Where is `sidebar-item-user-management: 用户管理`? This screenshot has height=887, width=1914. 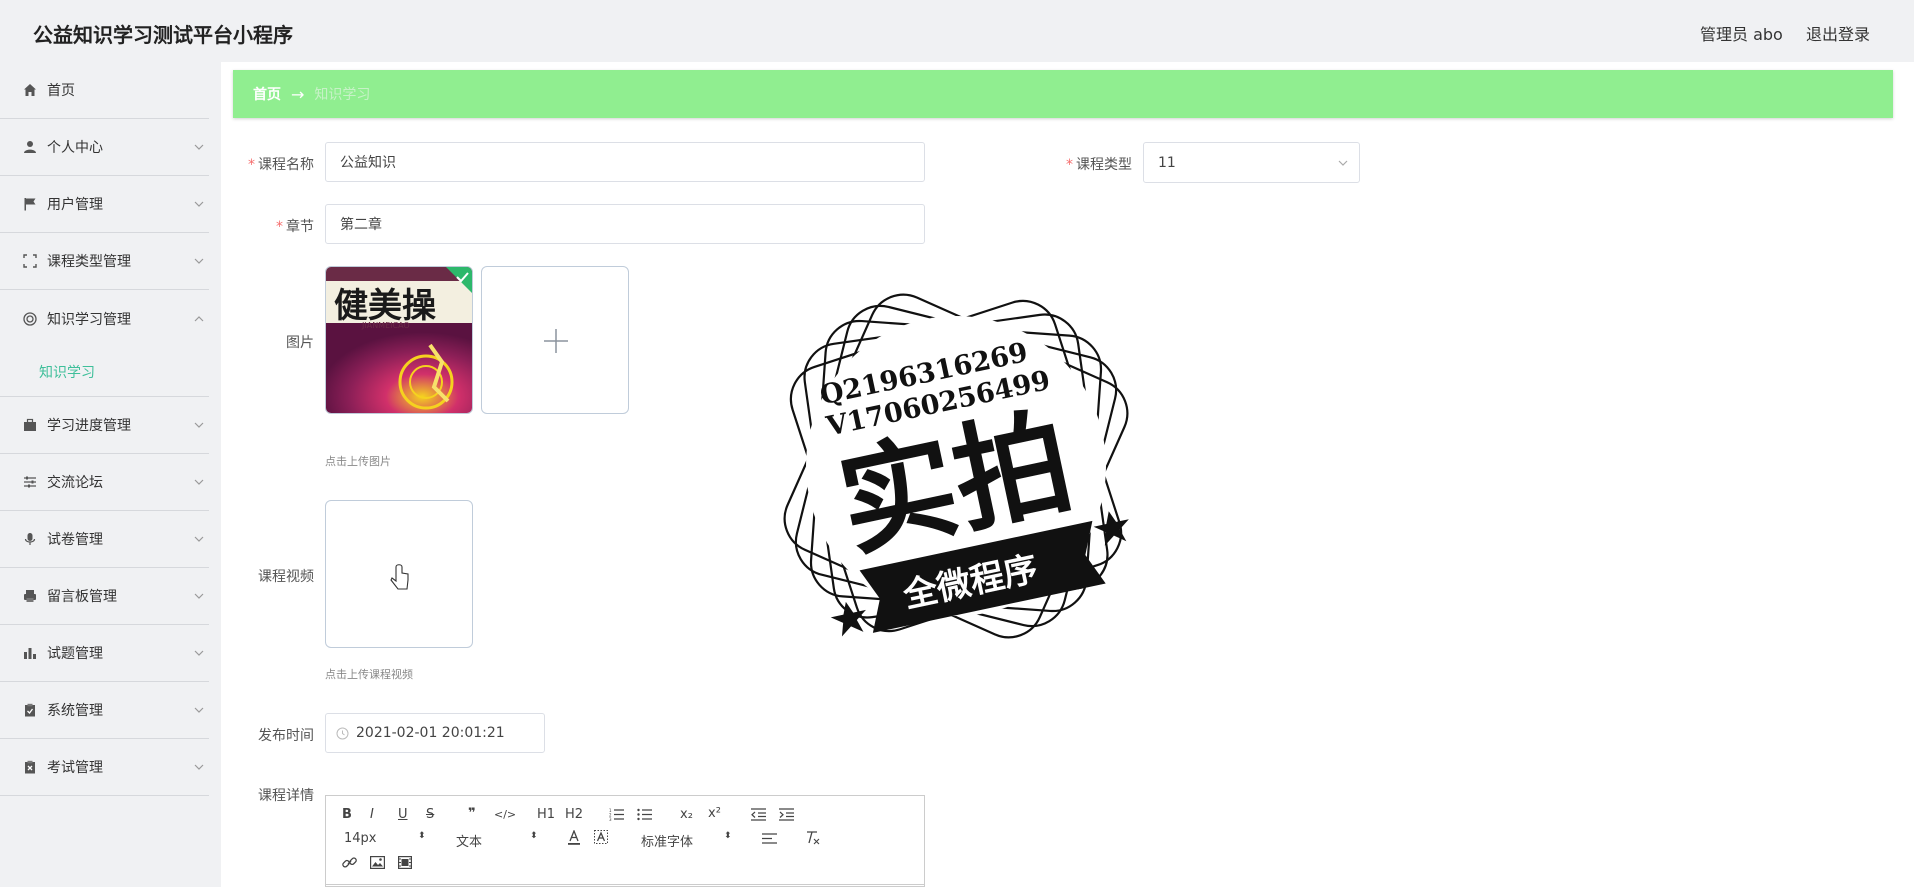 sidebar-item-user-management: 用户管理 is located at coordinates (104, 204).